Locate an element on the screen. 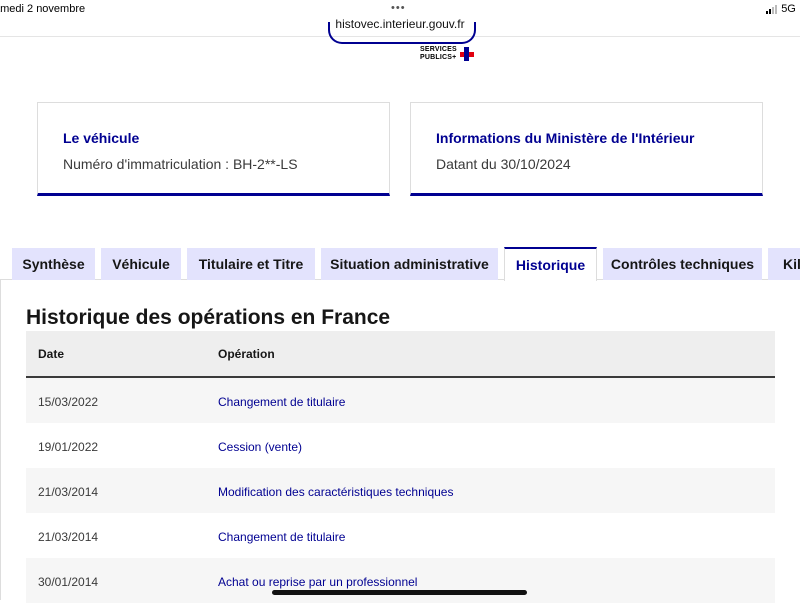  plus-logo-icon is located at coordinates (467, 54).